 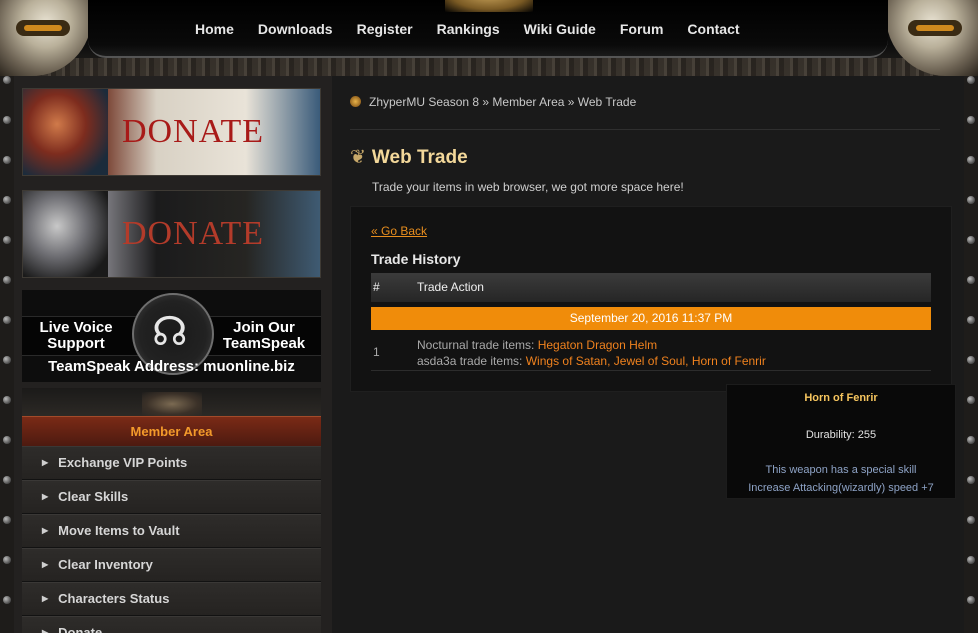 I want to click on tooltip-increase: Increase Attacking(wizardly) speed +7, so click(x=841, y=488).